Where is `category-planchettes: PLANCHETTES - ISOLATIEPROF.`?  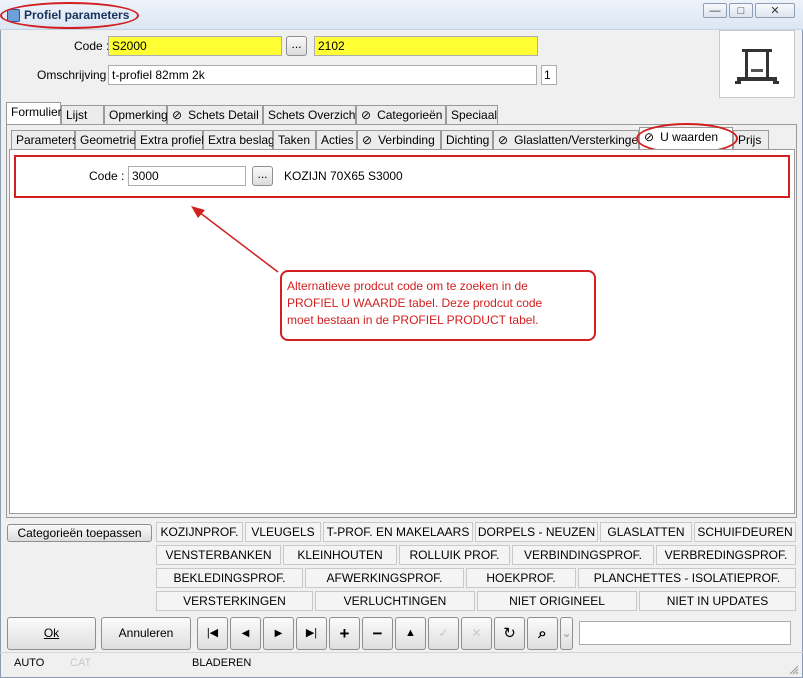
category-planchettes: PLANCHETTES - ISOLATIEPROF. is located at coordinates (687, 578).